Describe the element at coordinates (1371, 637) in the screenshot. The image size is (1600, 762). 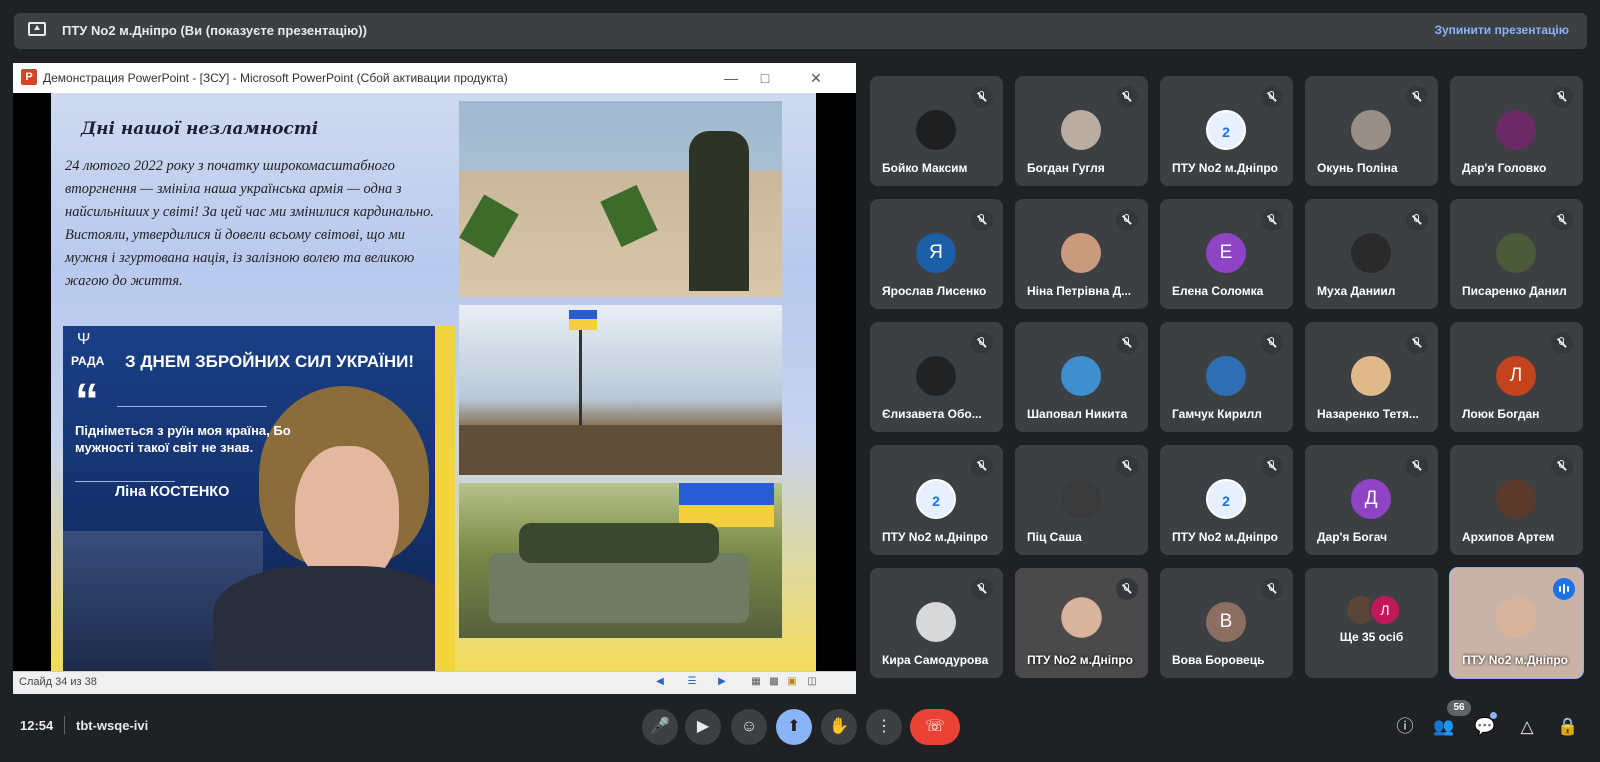
I see `participant-name: Ще 35 осіб` at that location.